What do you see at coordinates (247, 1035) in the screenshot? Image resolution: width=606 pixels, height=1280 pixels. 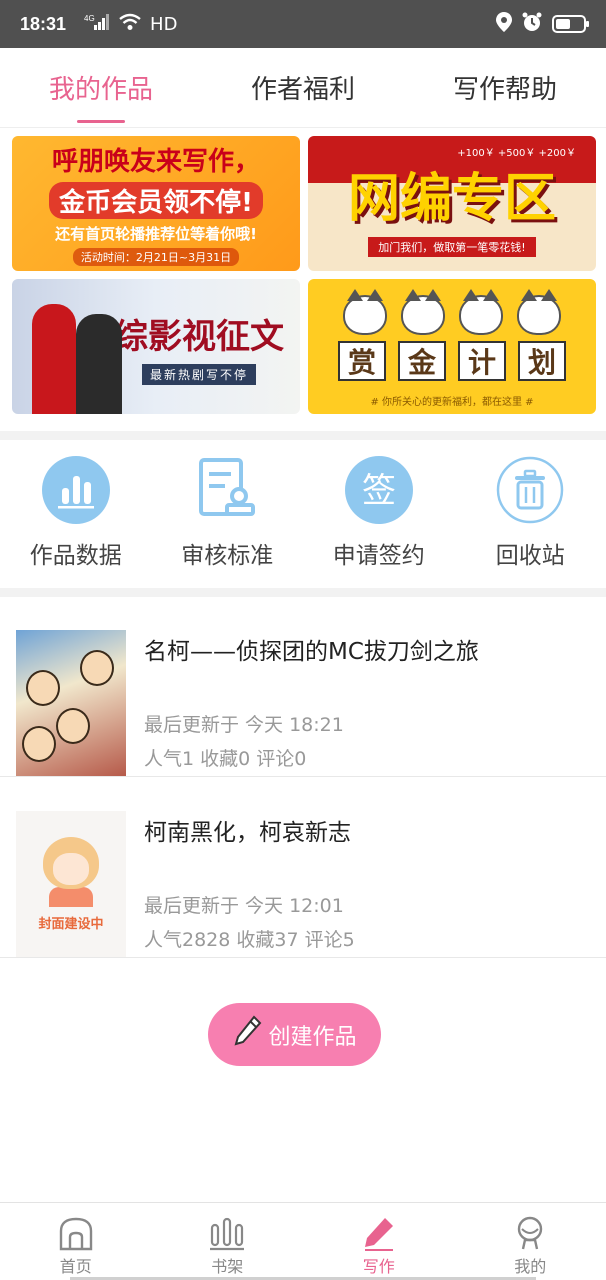 I see `pencil-icon` at bounding box center [247, 1035].